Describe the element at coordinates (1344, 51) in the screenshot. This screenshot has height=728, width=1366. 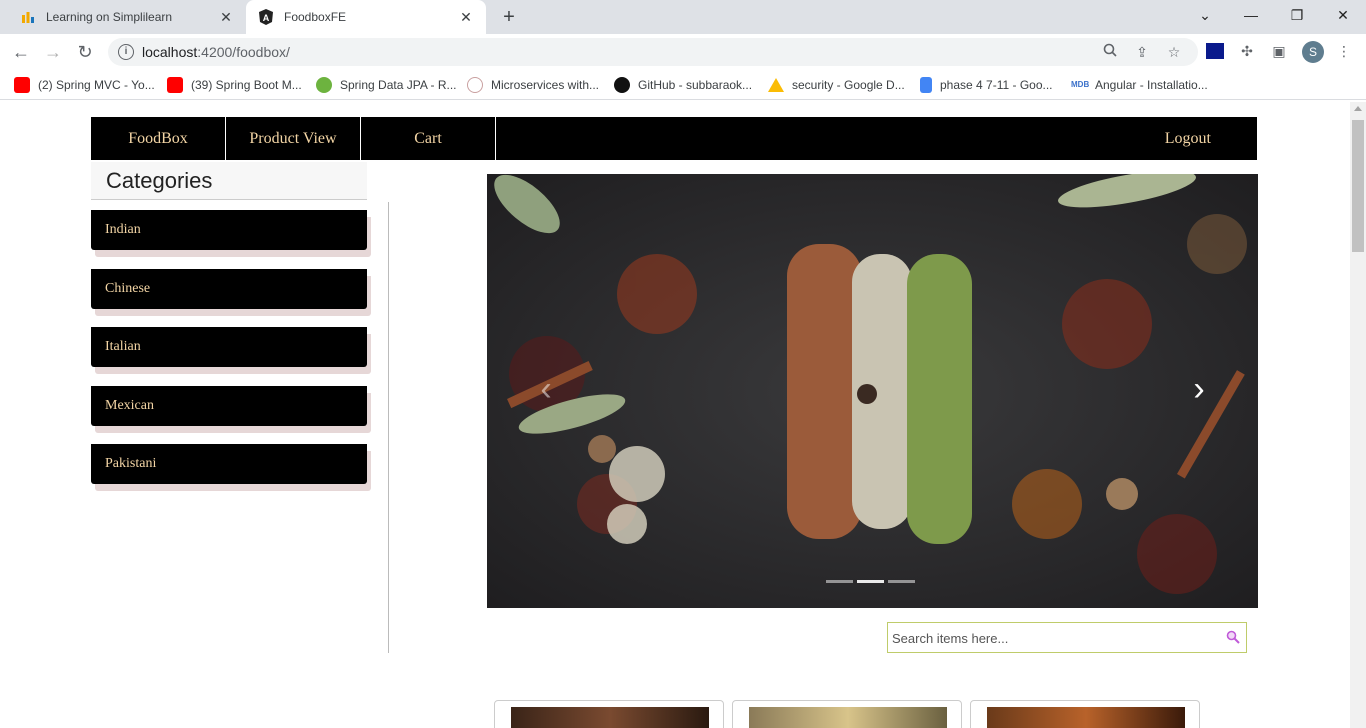
I see `menu-kebab-icon: ⋮` at that location.